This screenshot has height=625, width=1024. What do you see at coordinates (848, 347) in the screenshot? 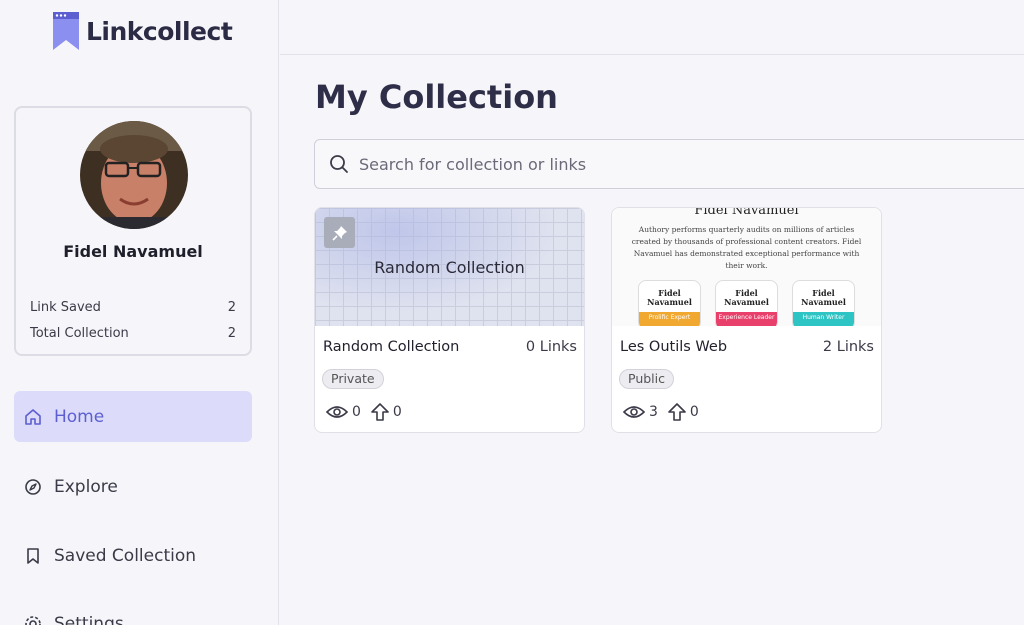
I see `link-count: 2 Links` at bounding box center [848, 347].